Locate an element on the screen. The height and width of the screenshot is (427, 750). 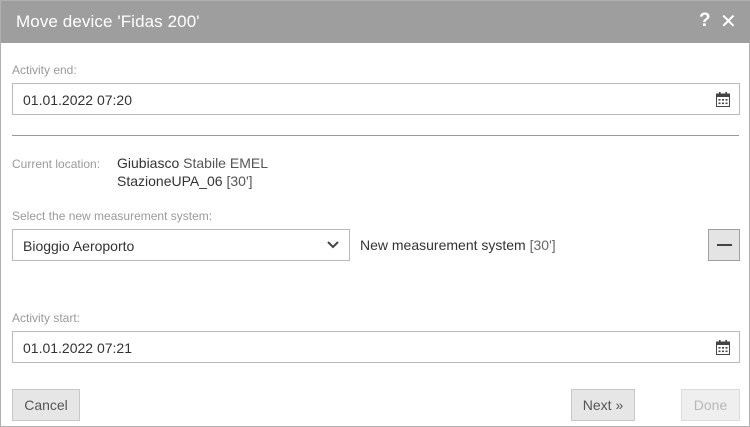
cancel-button: Cancel is located at coordinates (46, 405).